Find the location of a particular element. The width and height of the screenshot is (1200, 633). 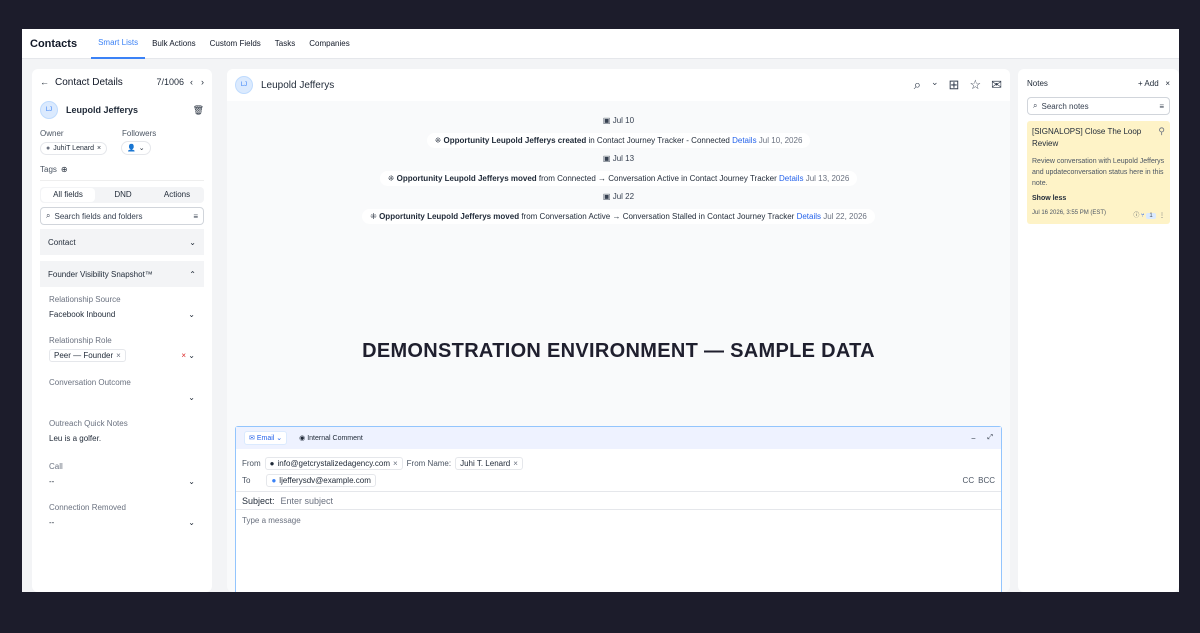

tab-companies: Companies is located at coordinates (329, 44).